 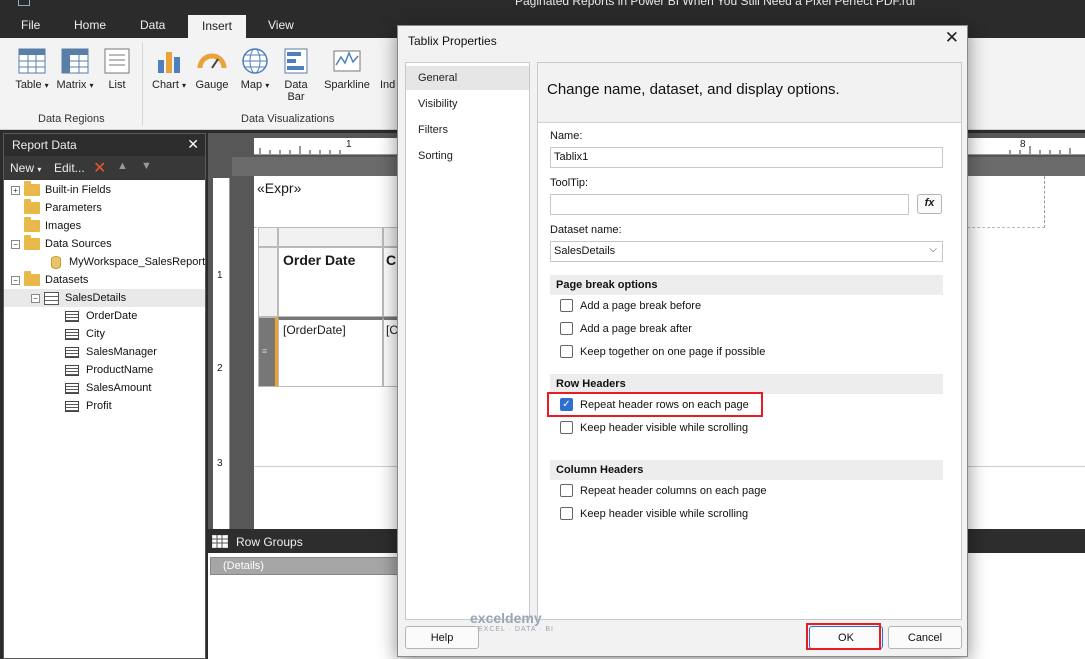 What do you see at coordinates (30, 25) in the screenshot?
I see `tab-file: File` at bounding box center [30, 25].